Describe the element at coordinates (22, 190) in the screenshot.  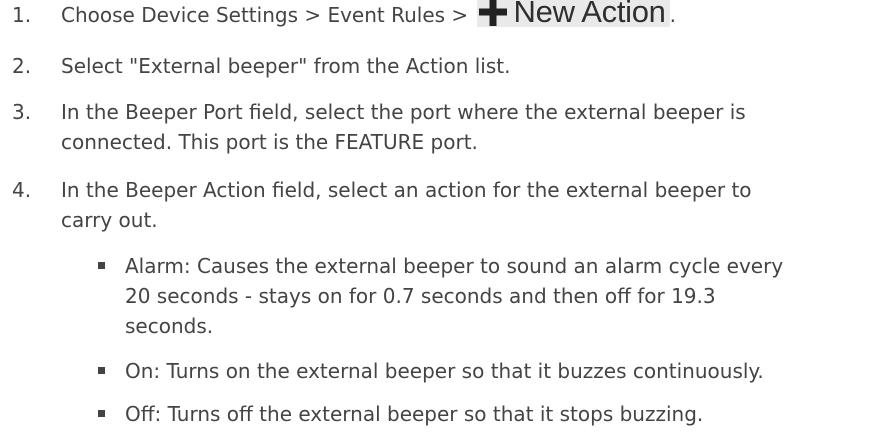
I see `step-number: 4.` at that location.